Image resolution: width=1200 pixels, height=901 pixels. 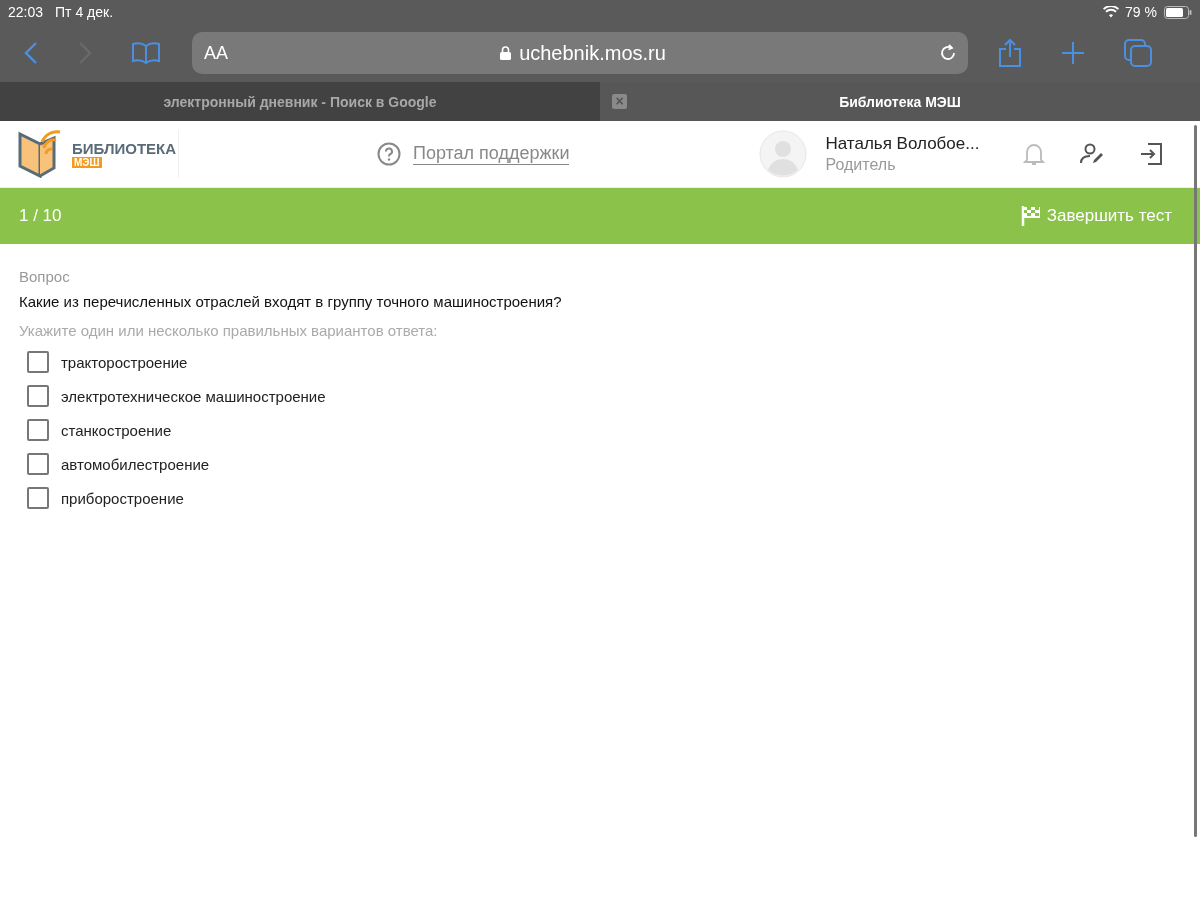 I want to click on user-role: Родитель, so click(x=861, y=165).